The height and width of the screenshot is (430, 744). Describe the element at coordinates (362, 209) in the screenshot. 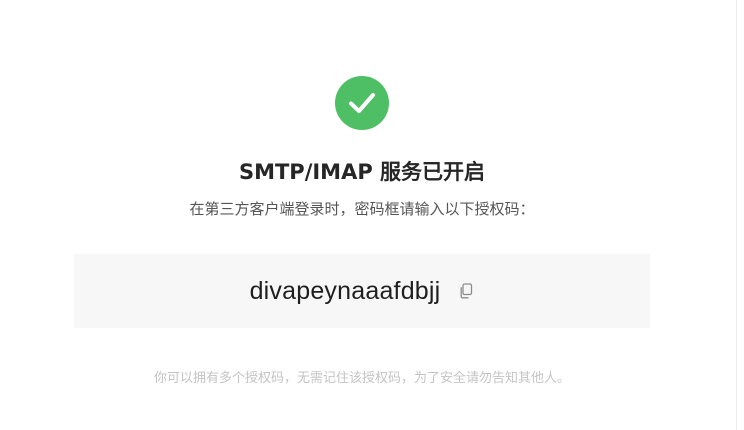

I see `status-subtitle: 在第三方客户端登录时，密码框请输入以下授权码：` at that location.